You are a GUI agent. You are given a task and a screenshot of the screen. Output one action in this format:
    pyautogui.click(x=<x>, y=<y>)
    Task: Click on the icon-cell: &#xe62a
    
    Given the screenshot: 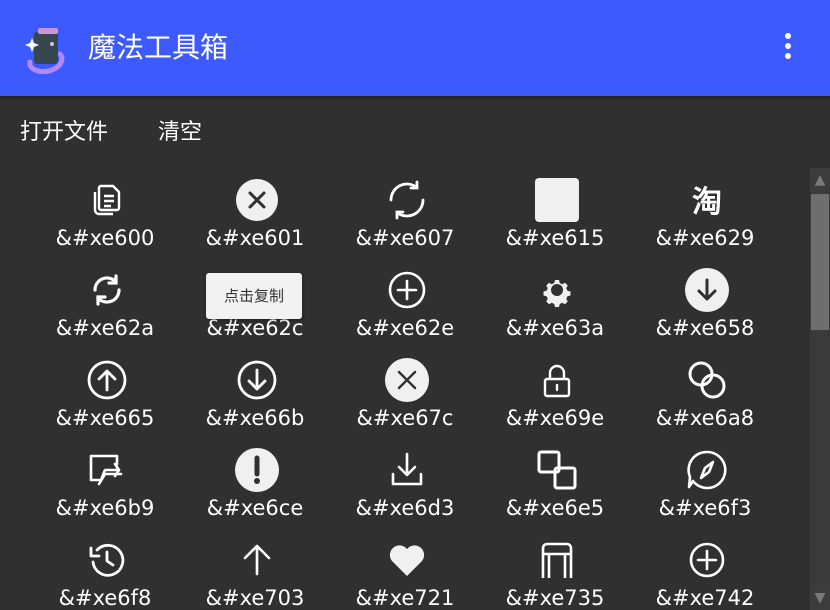 What is the action you would take?
    pyautogui.click(x=105, y=303)
    